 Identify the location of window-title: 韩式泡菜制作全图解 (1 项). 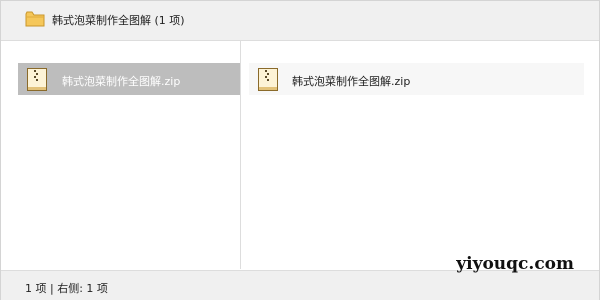
(118, 20).